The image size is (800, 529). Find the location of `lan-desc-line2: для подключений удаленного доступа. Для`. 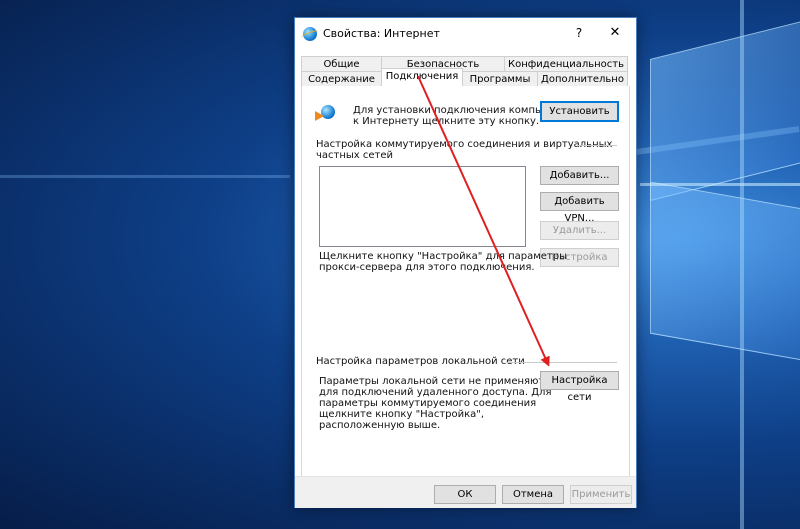

lan-desc-line2: для подключений удаленного доступа. Для is located at coordinates (435, 392).